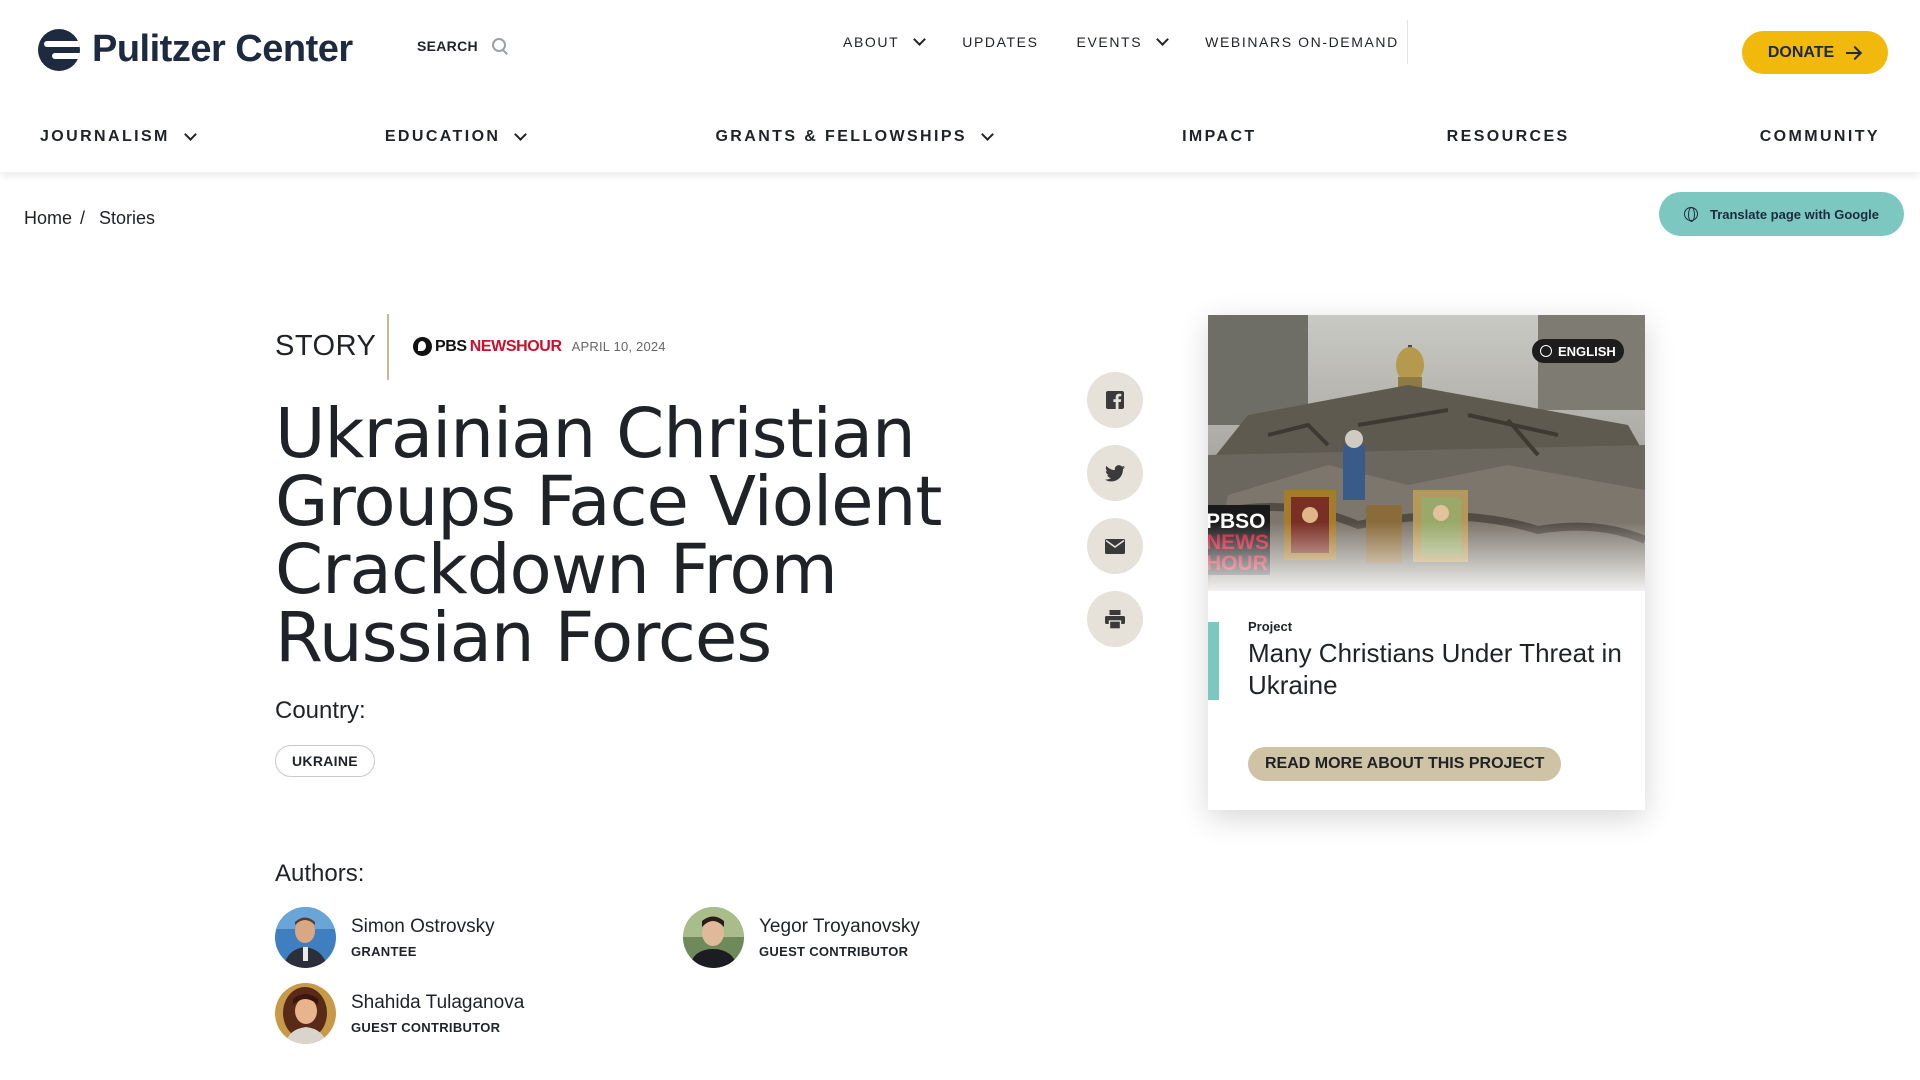  Describe the element at coordinates (1407, 42) in the screenshot. I see `nav-divider` at that location.